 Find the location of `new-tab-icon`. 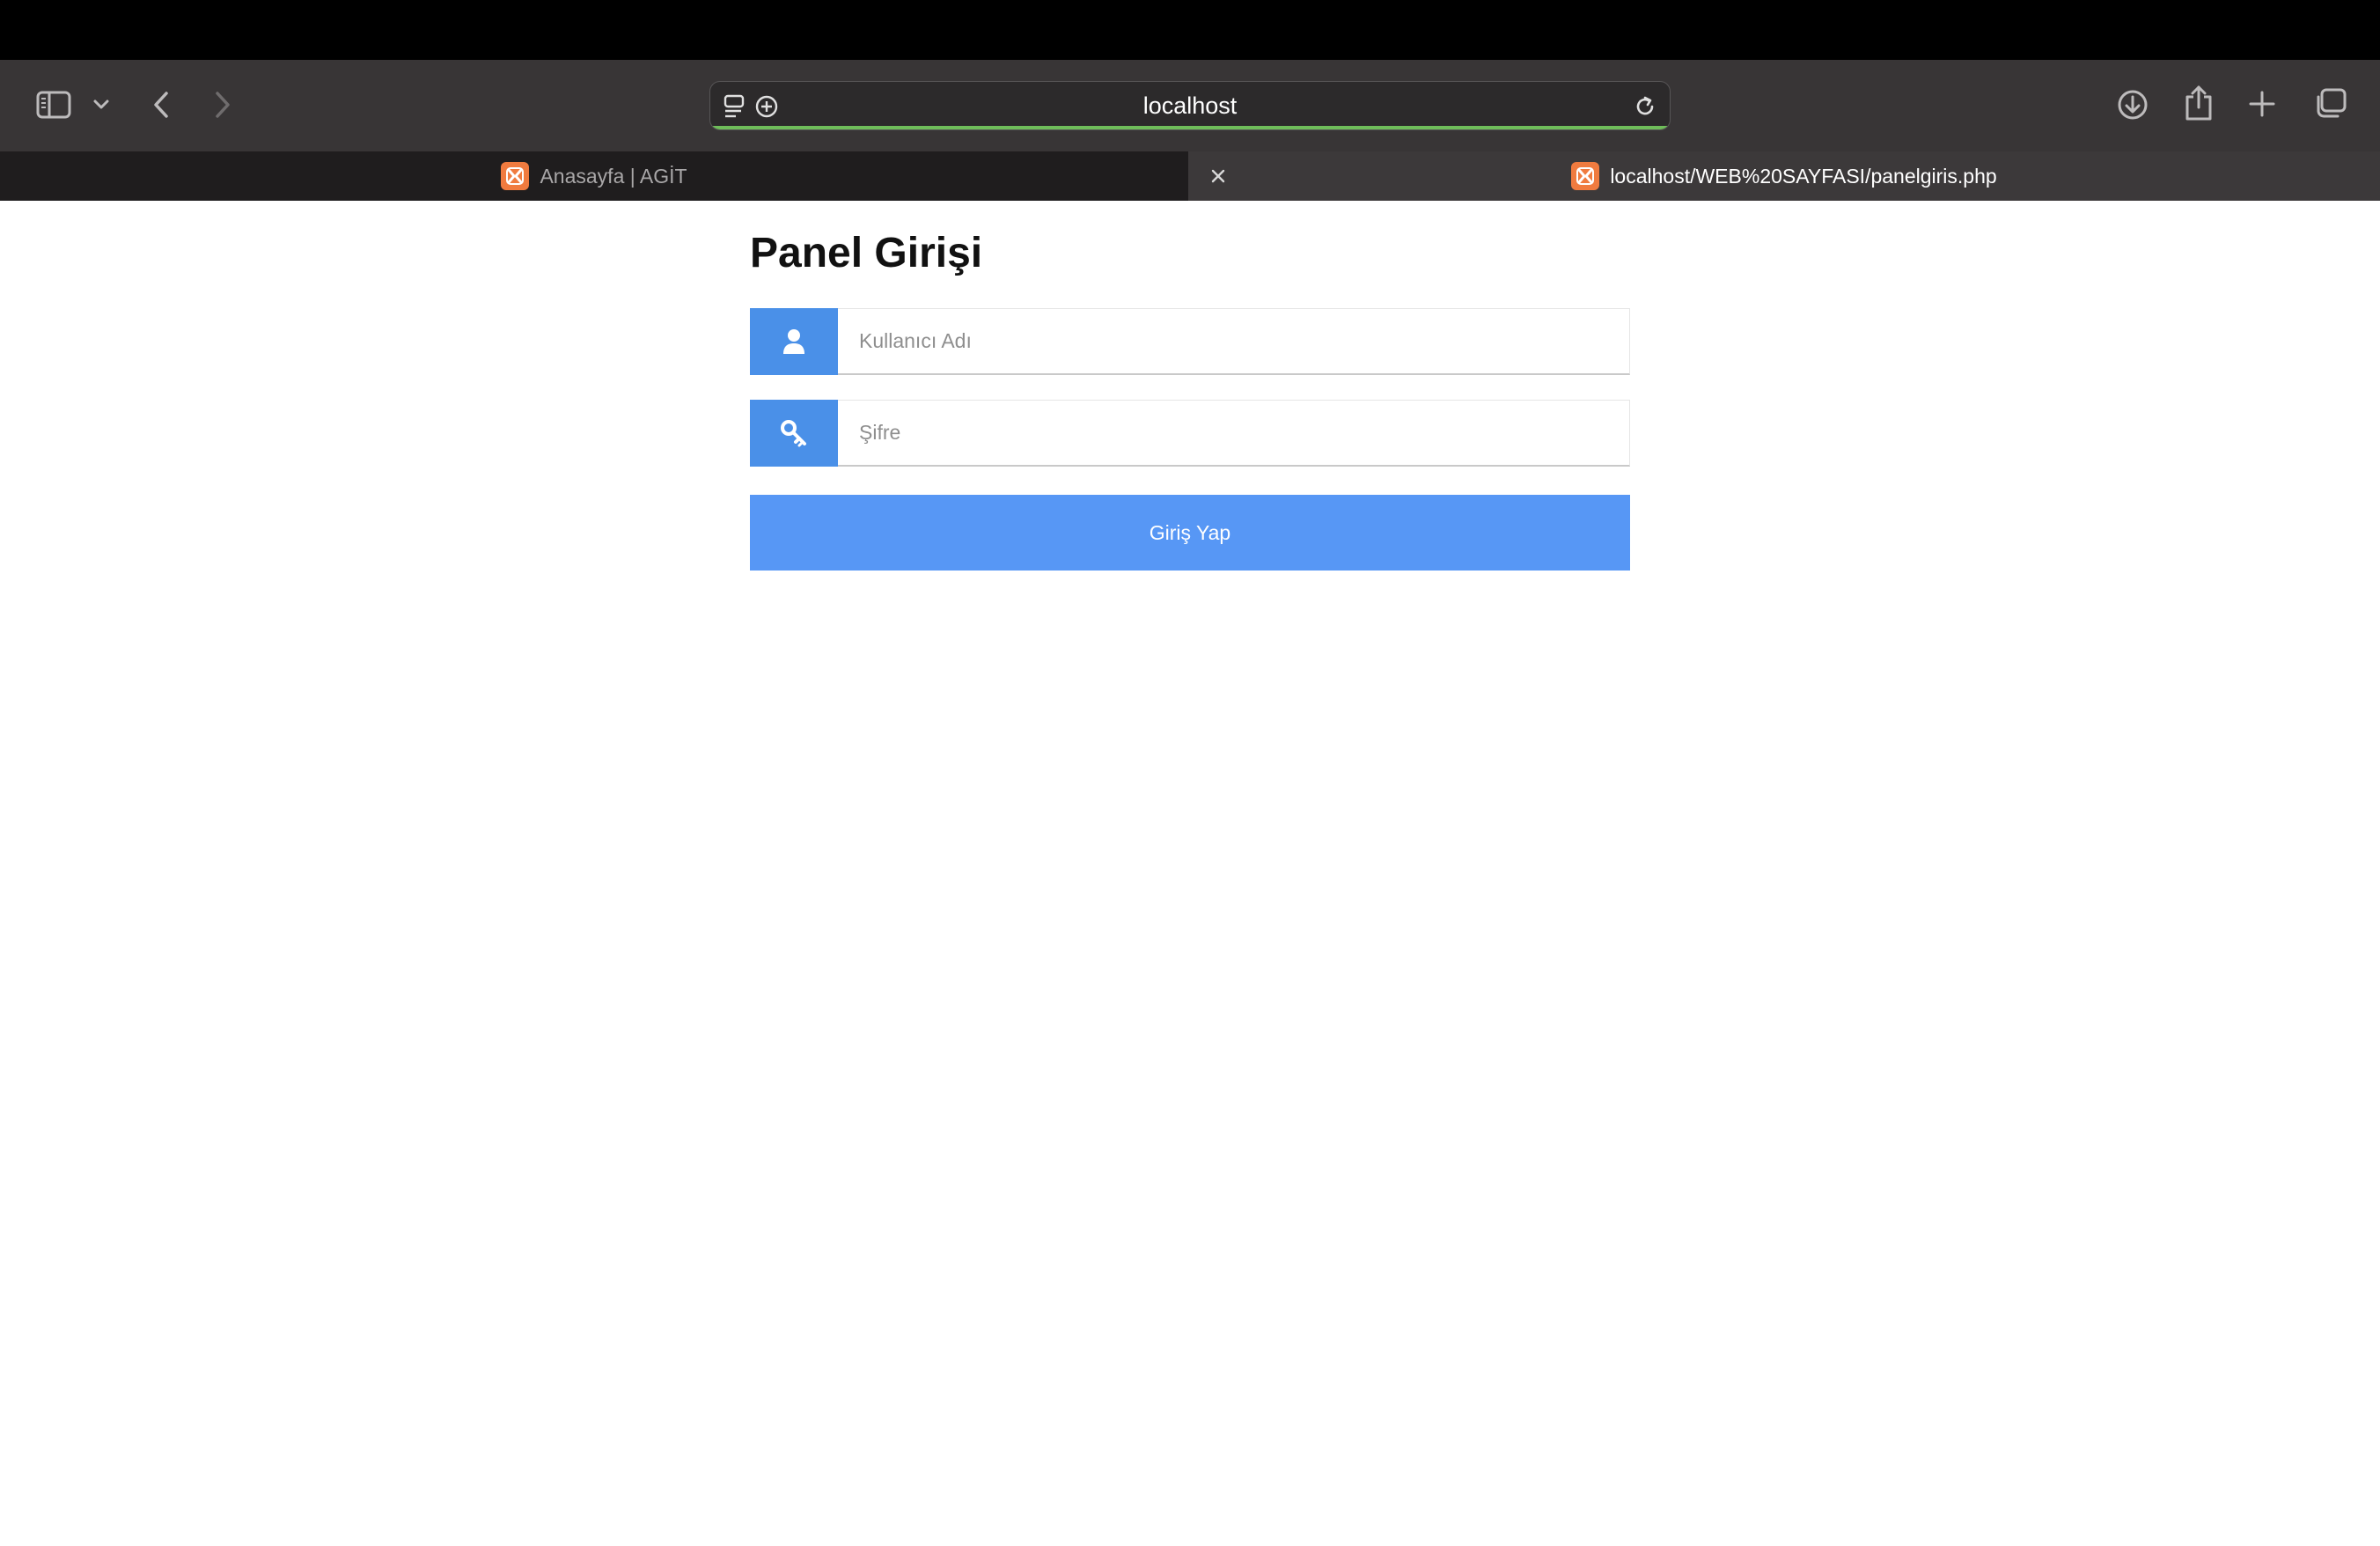

new-tab-icon is located at coordinates (2262, 104).